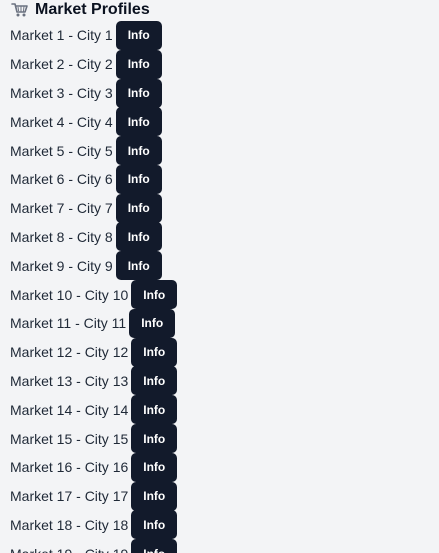  Describe the element at coordinates (69, 438) in the screenshot. I see `market-label: Market 15 - City 15` at that location.